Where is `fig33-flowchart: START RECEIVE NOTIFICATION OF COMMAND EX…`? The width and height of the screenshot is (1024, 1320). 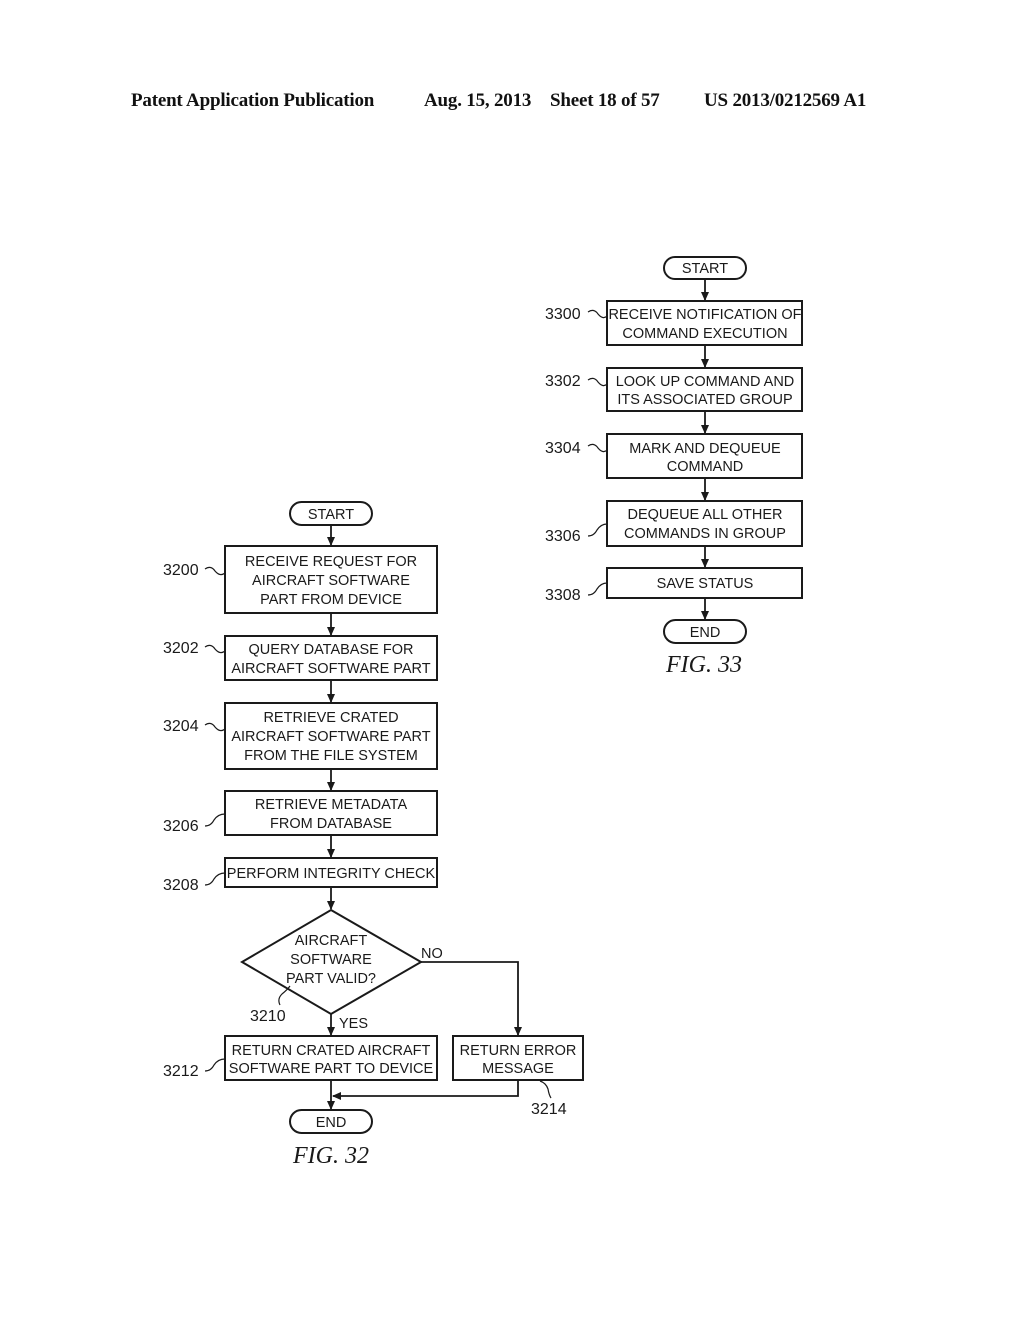 fig33-flowchart: START RECEIVE NOTIFICATION OF COMMAND EX… is located at coordinates (674, 467).